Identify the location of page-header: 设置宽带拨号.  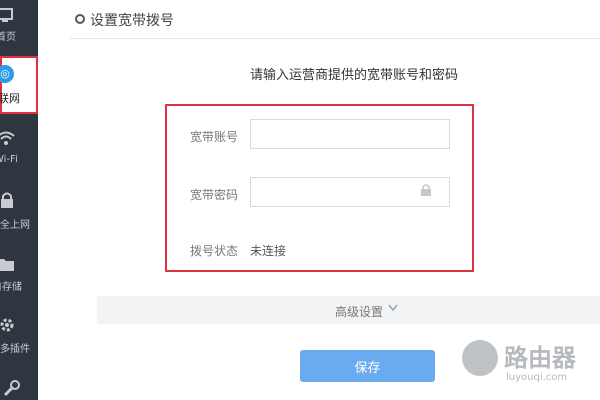
(335, 19).